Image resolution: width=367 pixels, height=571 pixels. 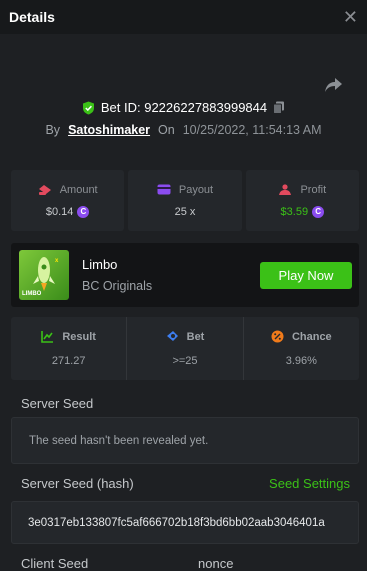 What do you see at coordinates (185, 211) in the screenshot?
I see `payout-value: 25 x` at bounding box center [185, 211].